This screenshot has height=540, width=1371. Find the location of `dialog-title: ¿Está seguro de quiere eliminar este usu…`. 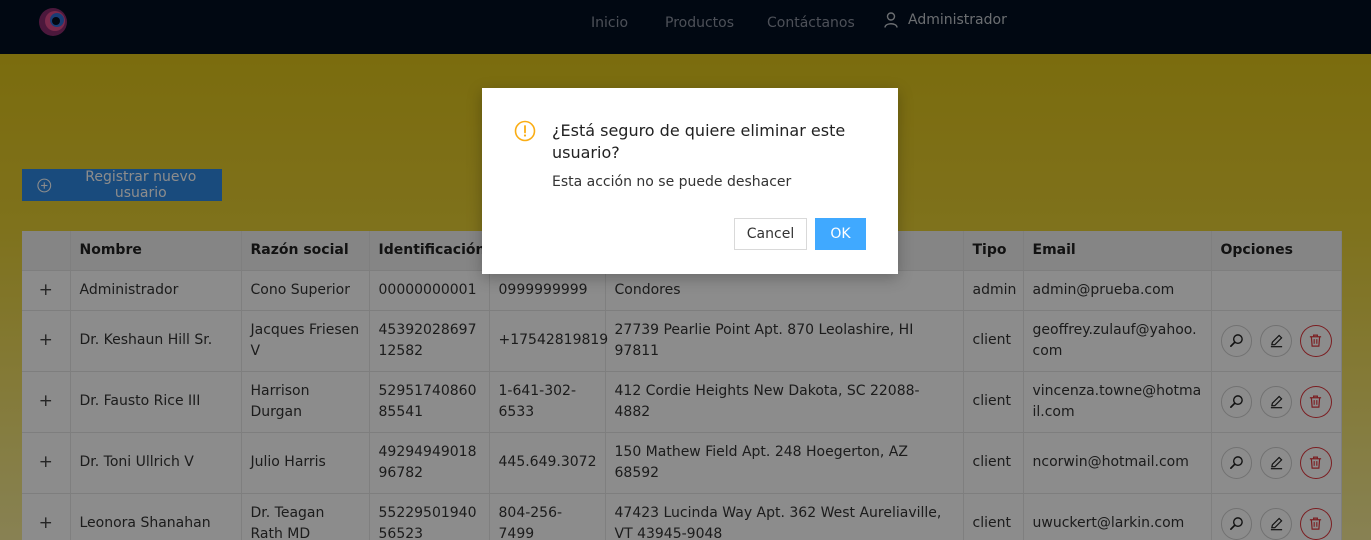

dialog-title: ¿Está seguro de quiere eliminar este usu… is located at coordinates (699, 141).